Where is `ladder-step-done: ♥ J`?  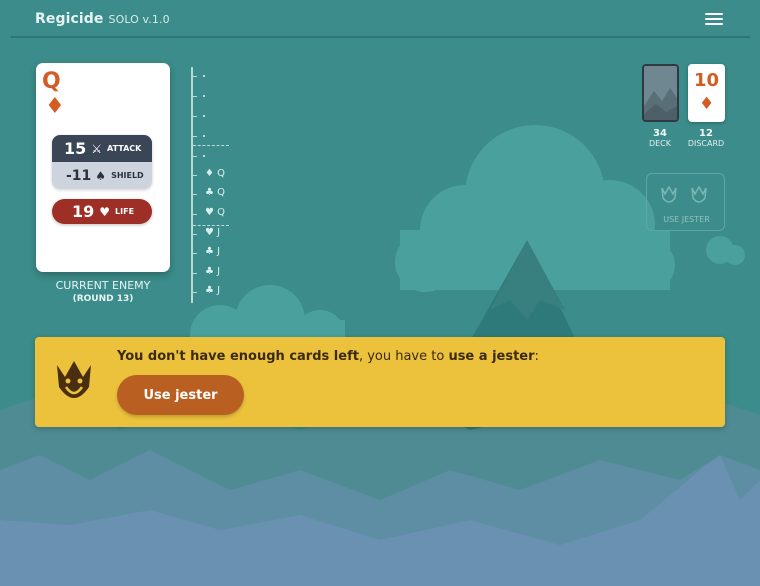 ladder-step-done: ♥ J is located at coordinates (216, 235).